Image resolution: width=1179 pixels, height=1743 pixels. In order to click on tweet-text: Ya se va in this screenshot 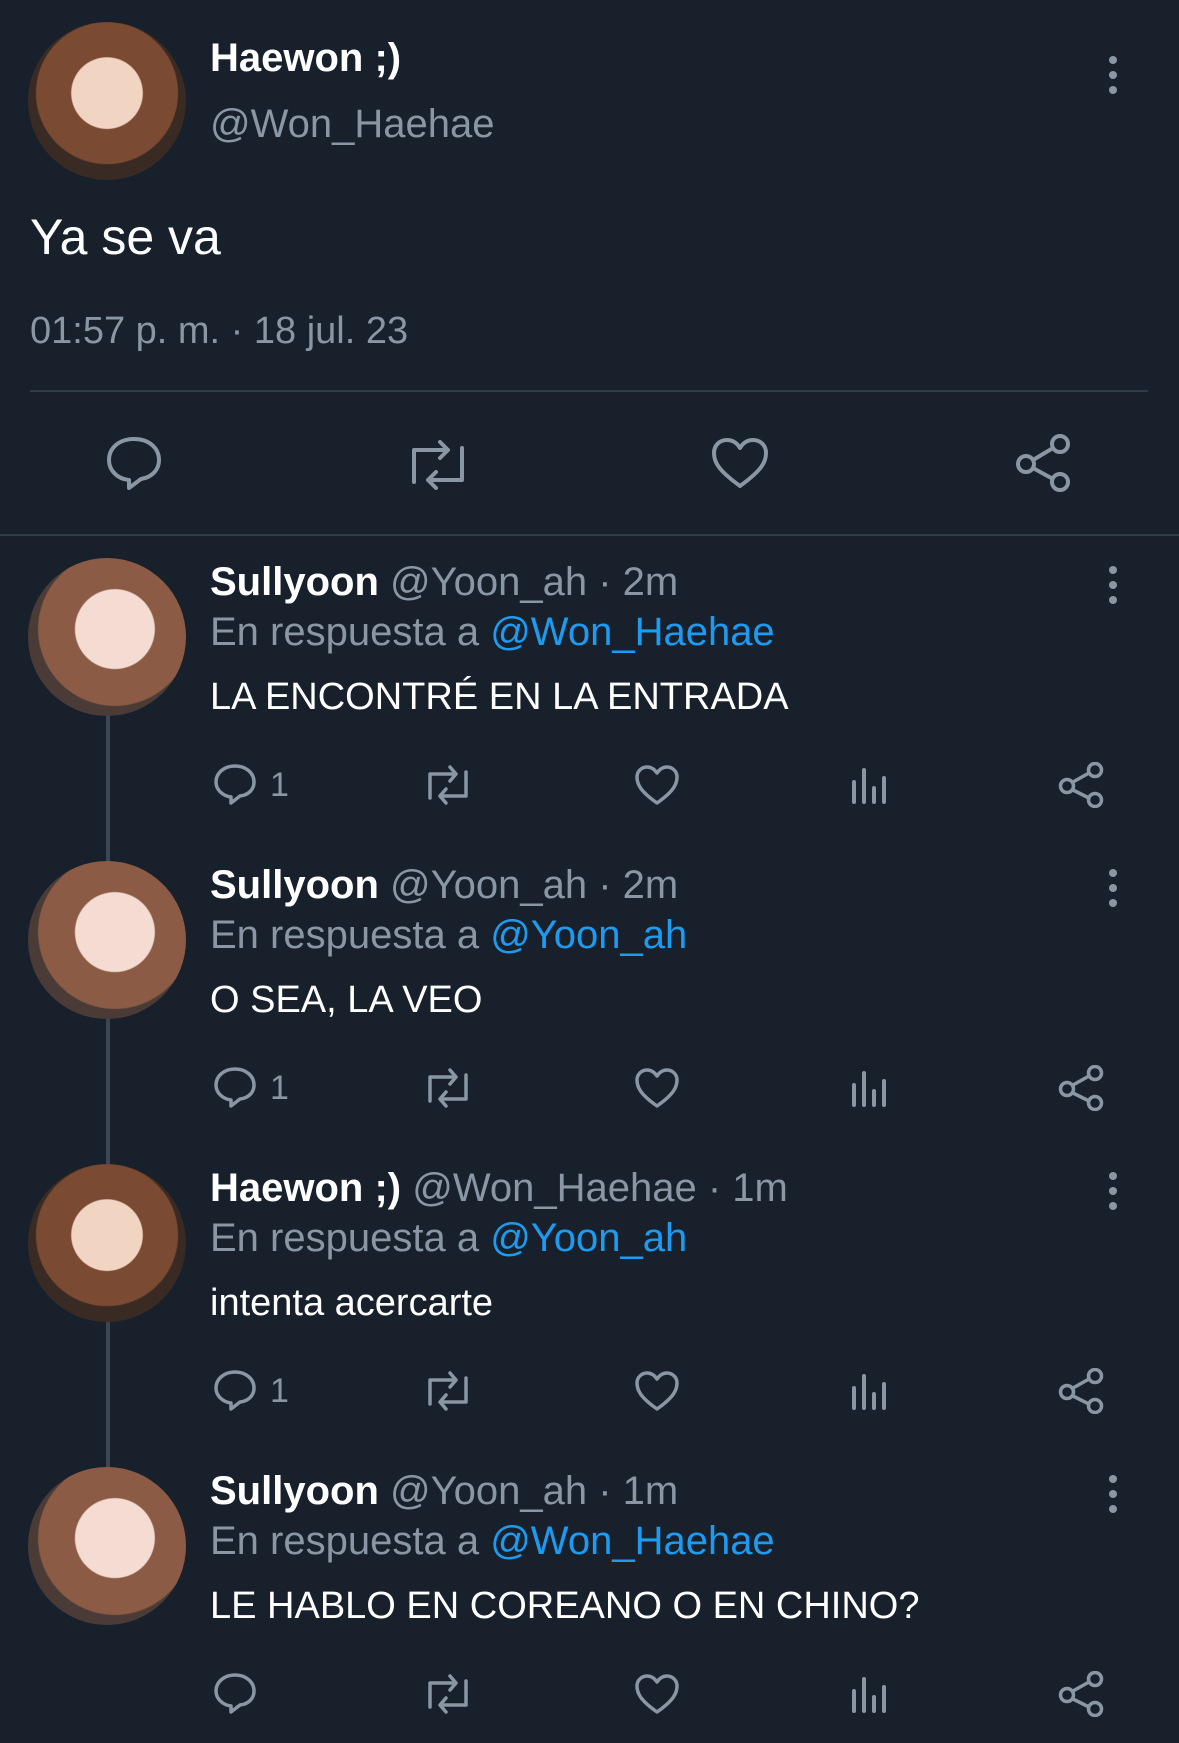, I will do `click(125, 237)`.